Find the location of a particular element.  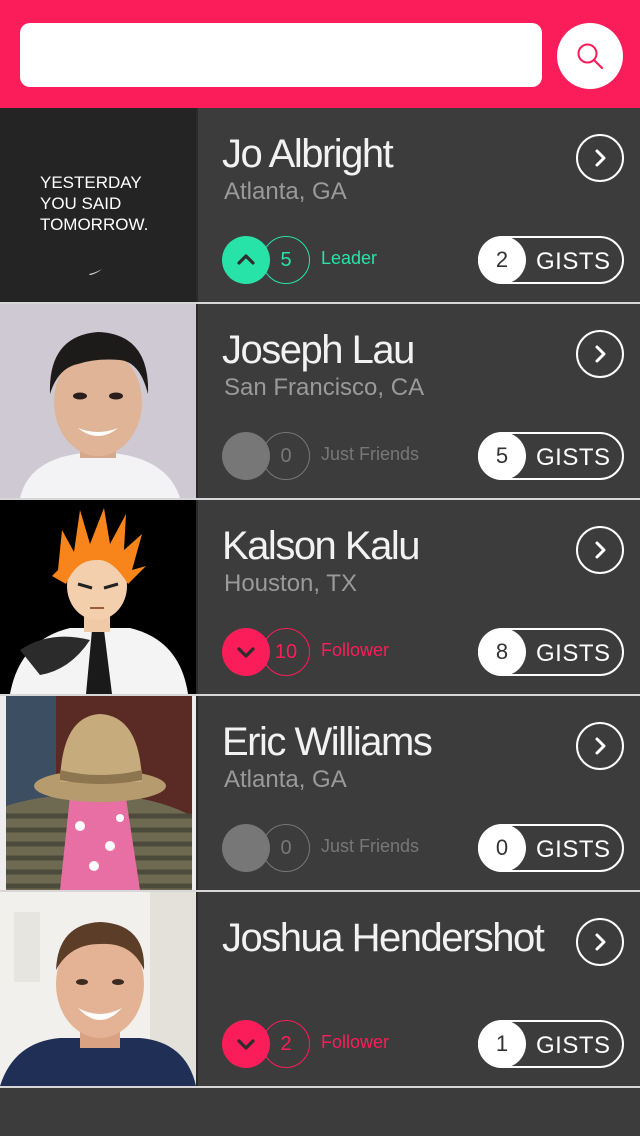

gists-button: 0 GISTS is located at coordinates (551, 848).